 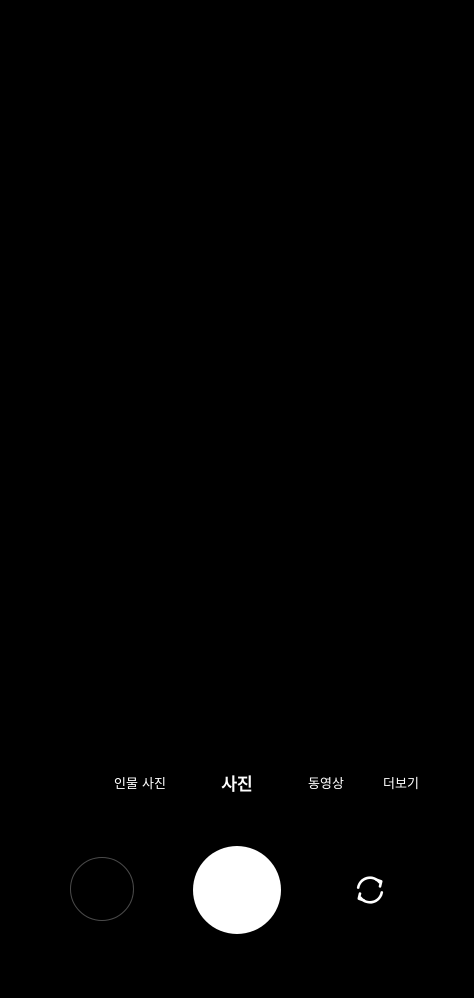 I want to click on shutter-button, so click(x=237, y=890).